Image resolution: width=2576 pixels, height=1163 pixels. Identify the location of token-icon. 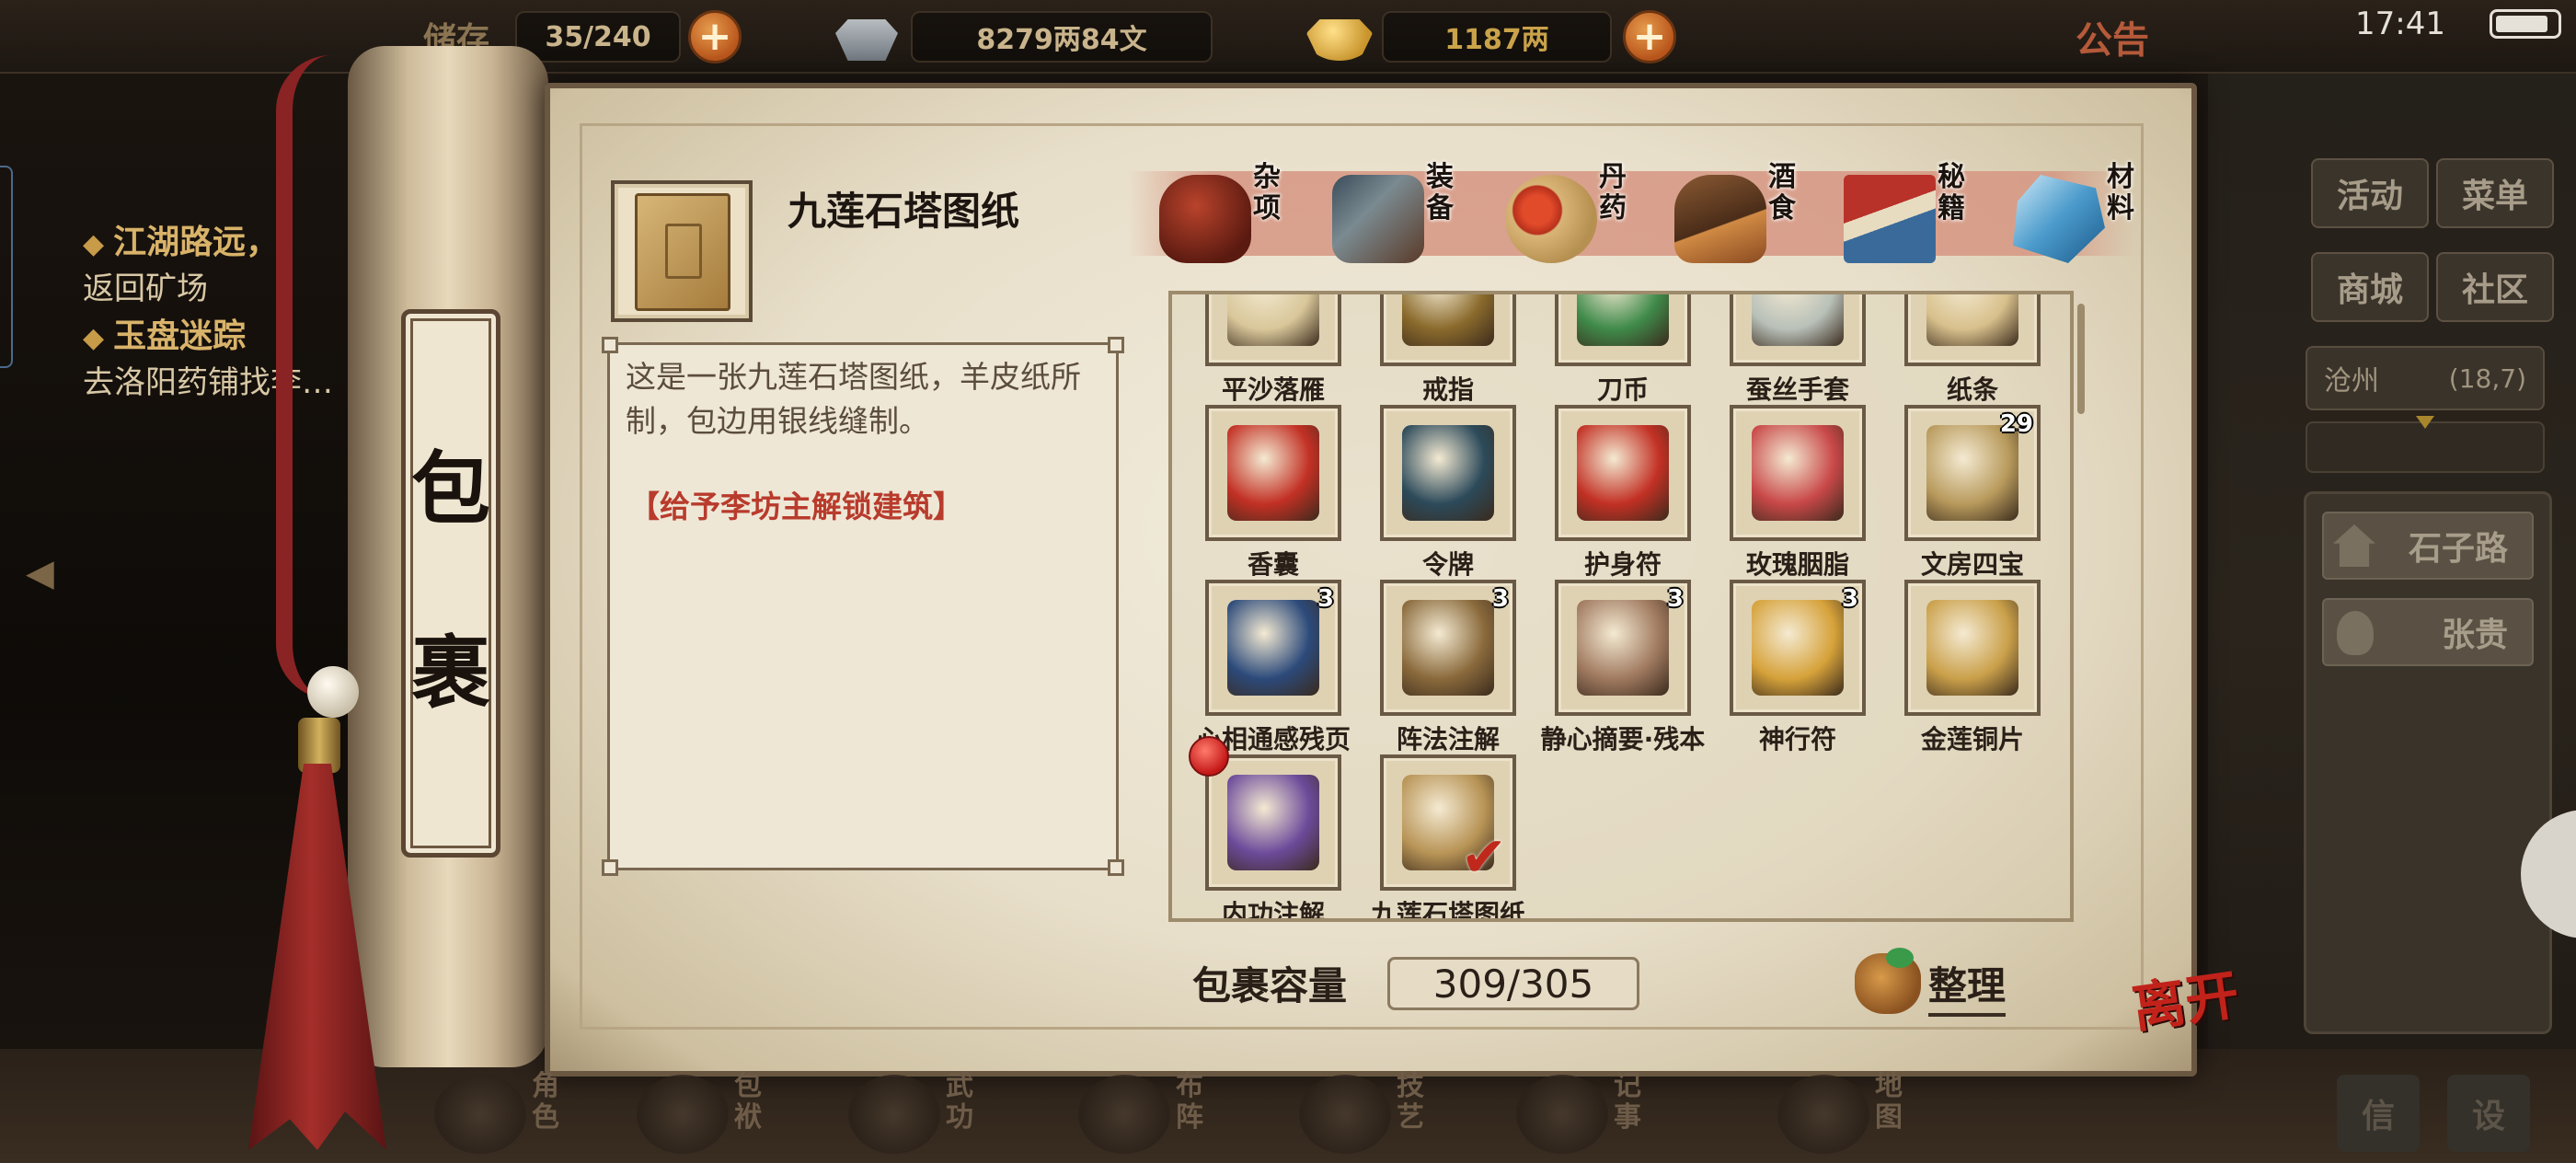
(1448, 473).